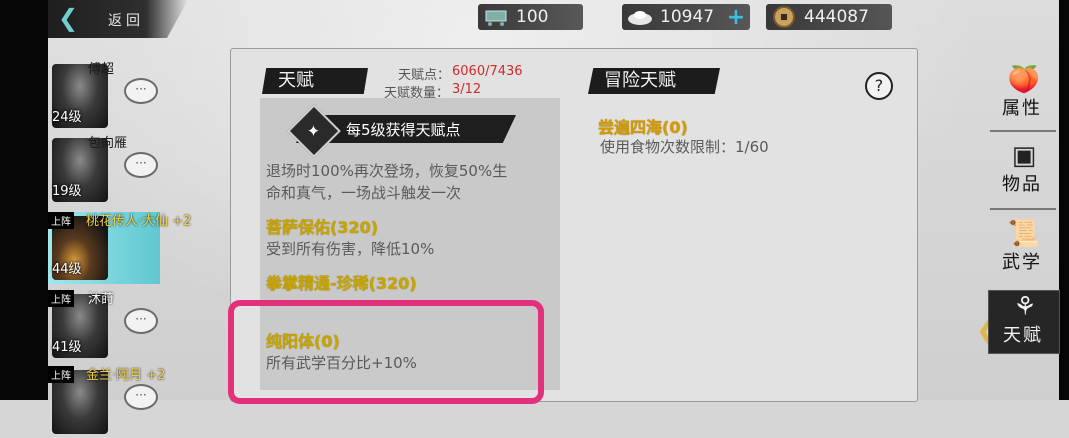  I want to click on add-silver-button: +, so click(736, 18).